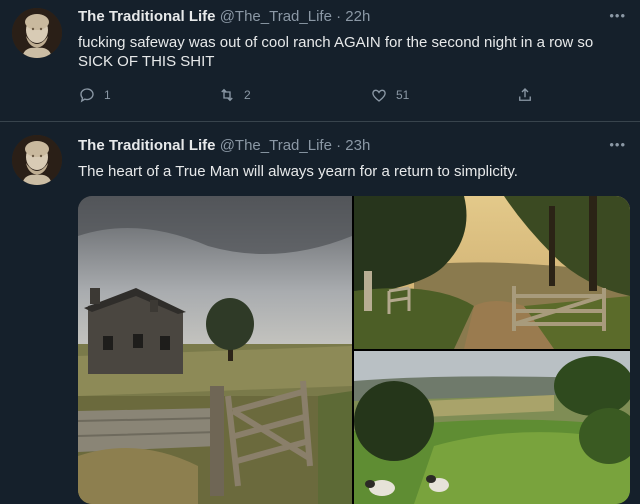  Describe the element at coordinates (357, 145) in the screenshot. I see `timestamp: 23h` at that location.